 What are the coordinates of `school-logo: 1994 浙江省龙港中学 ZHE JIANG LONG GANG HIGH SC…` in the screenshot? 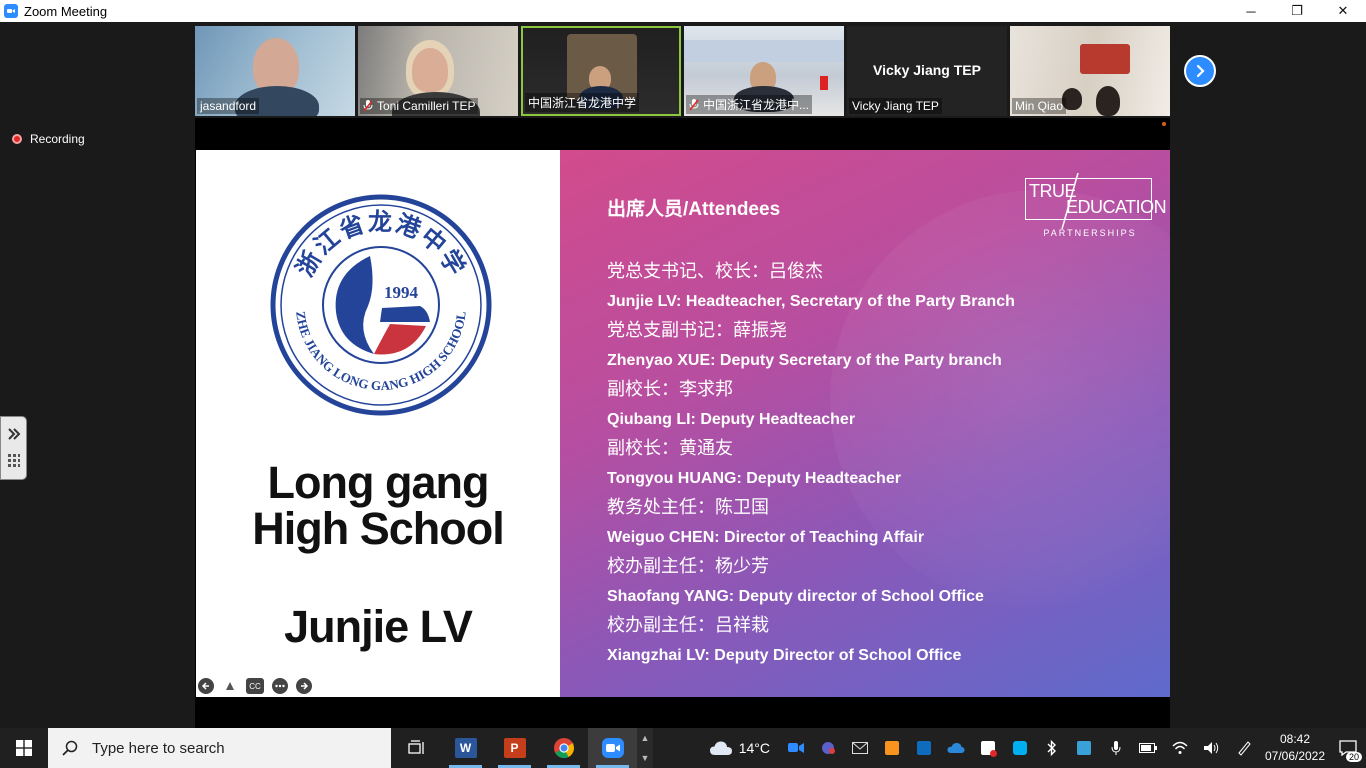 It's located at (381, 305).